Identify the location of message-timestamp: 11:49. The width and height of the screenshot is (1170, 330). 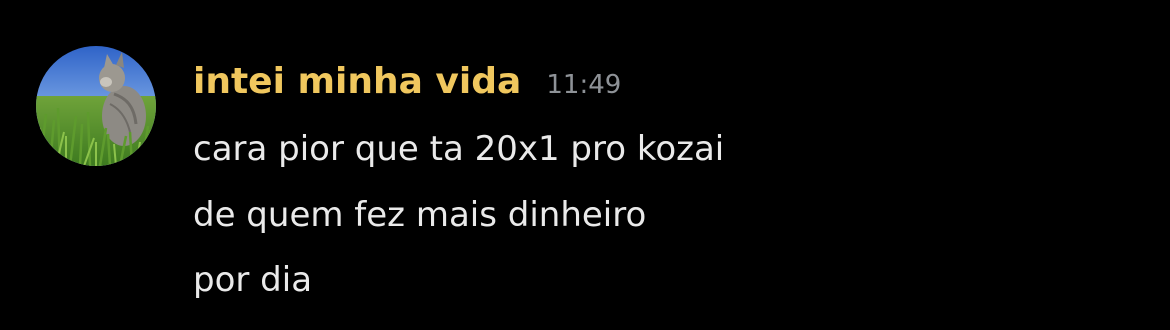
(583, 85).